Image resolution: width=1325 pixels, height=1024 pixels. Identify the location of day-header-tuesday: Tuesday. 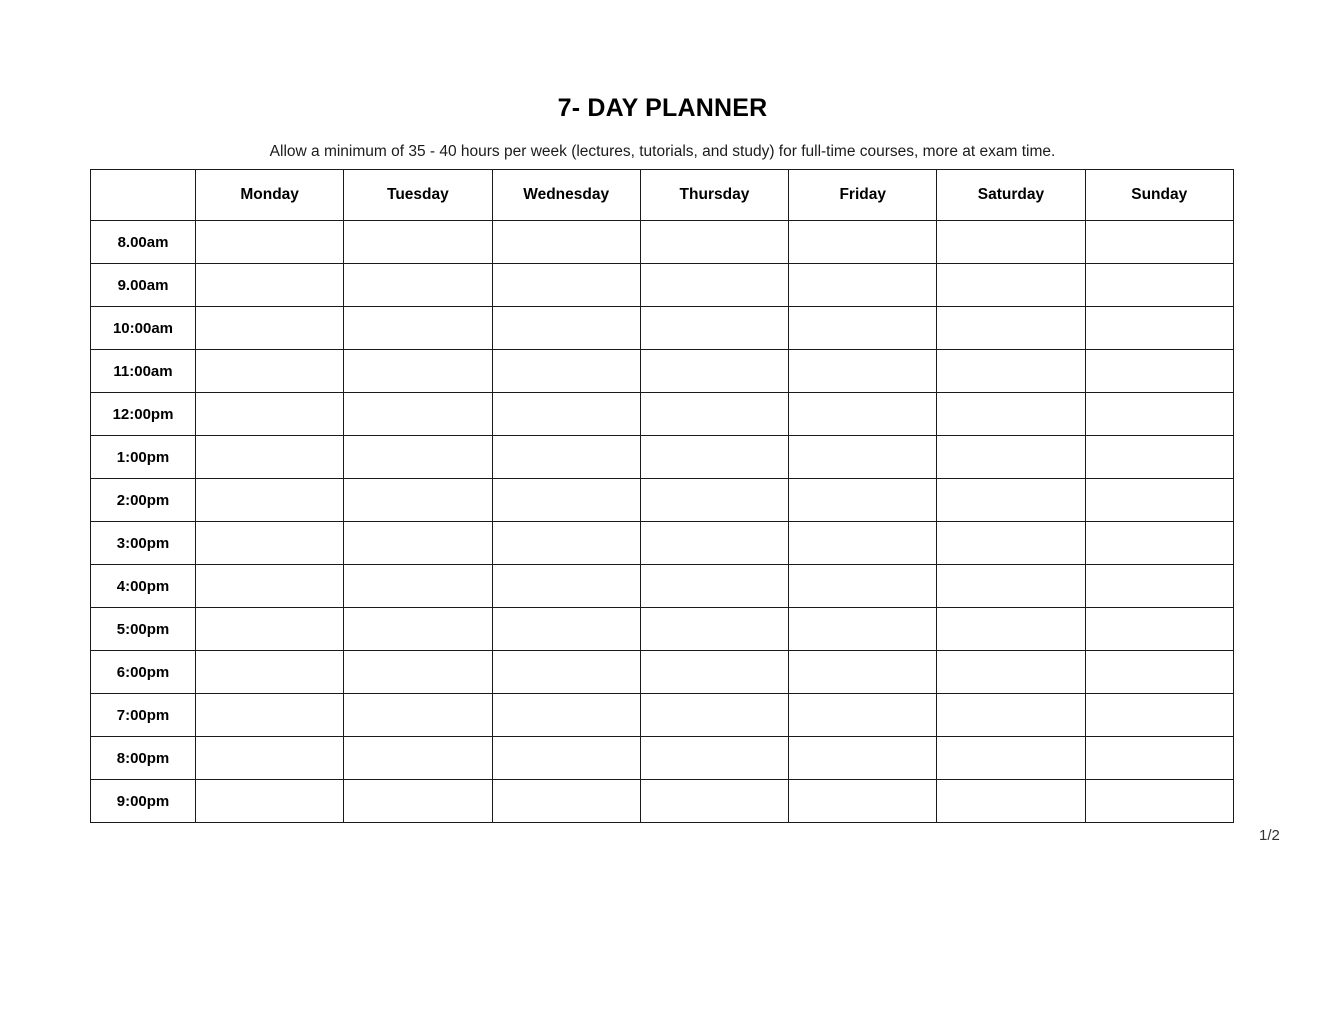
(418, 195).